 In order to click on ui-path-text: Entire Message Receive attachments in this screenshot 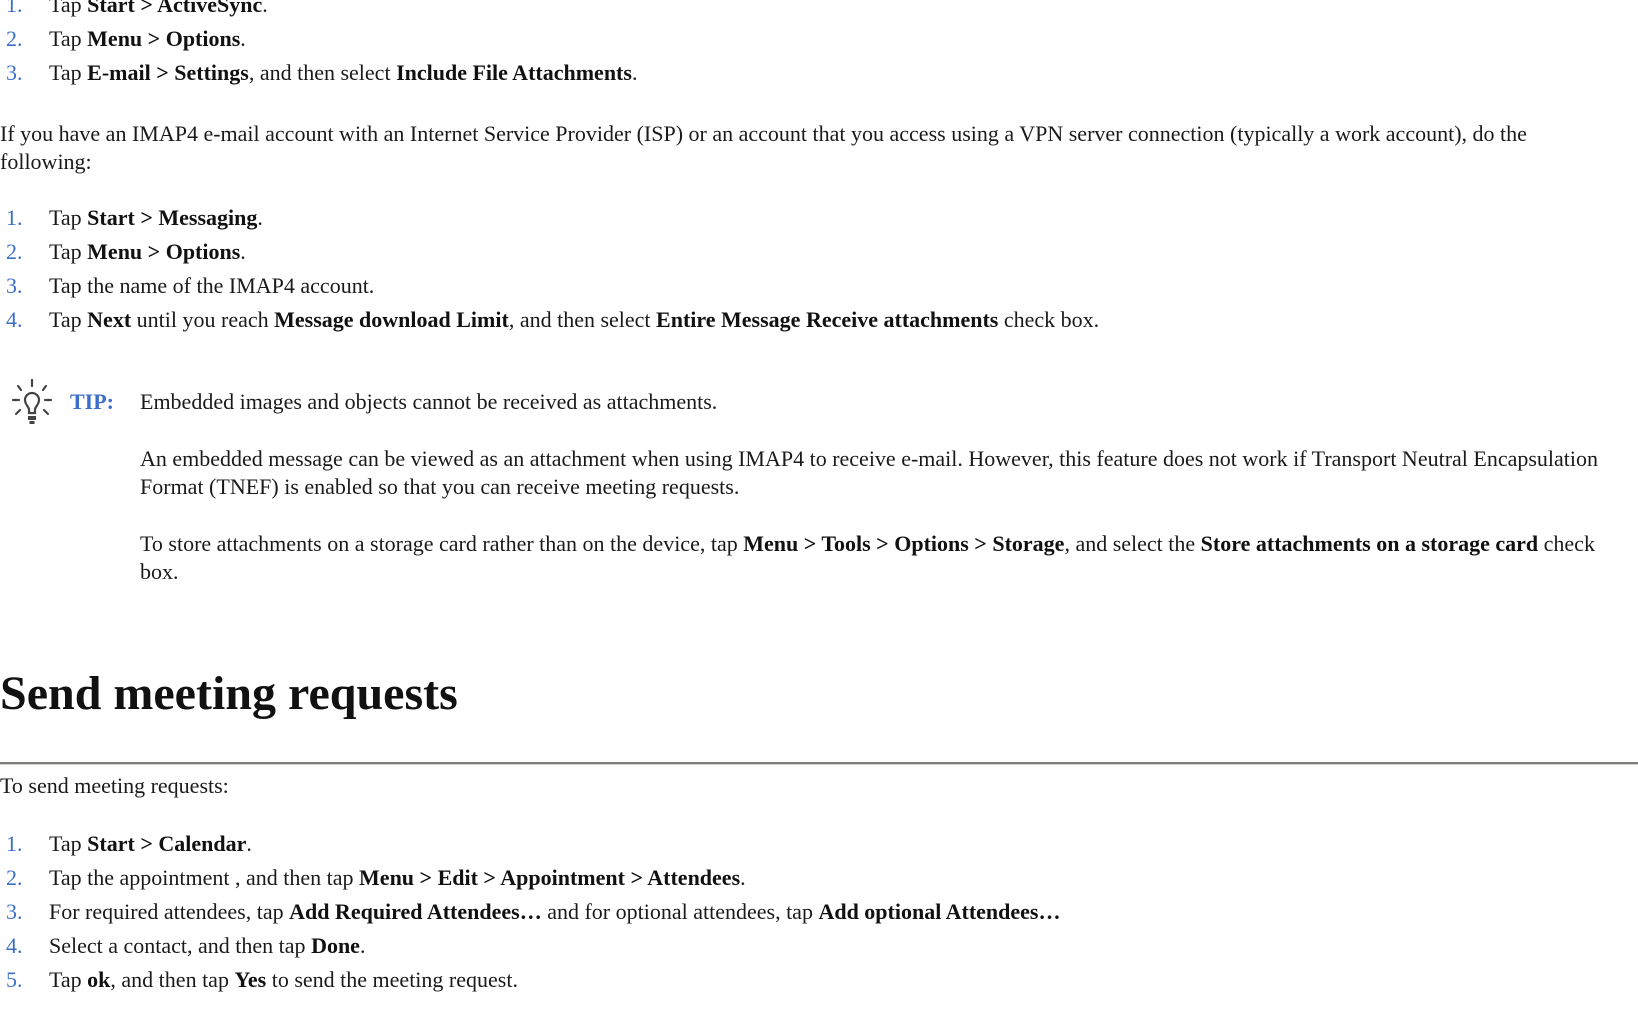, I will do `click(827, 319)`.